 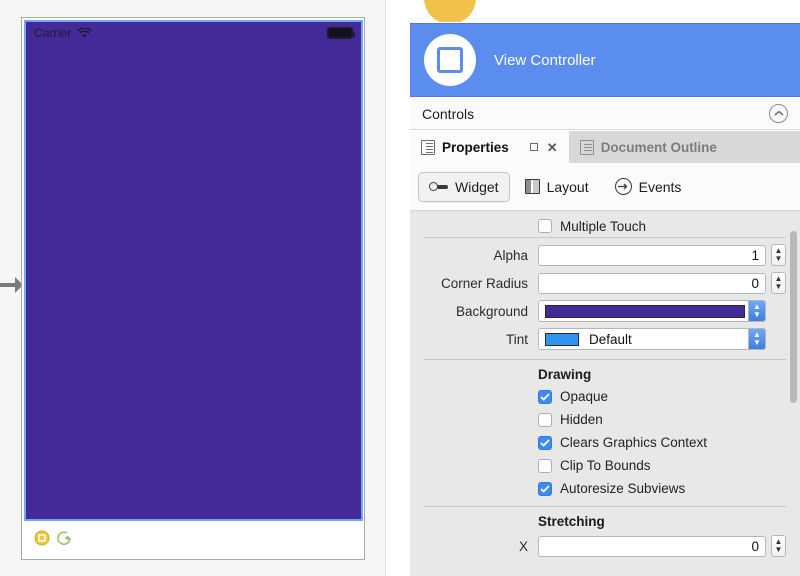 I want to click on mode-events-label: Events, so click(x=660, y=186).